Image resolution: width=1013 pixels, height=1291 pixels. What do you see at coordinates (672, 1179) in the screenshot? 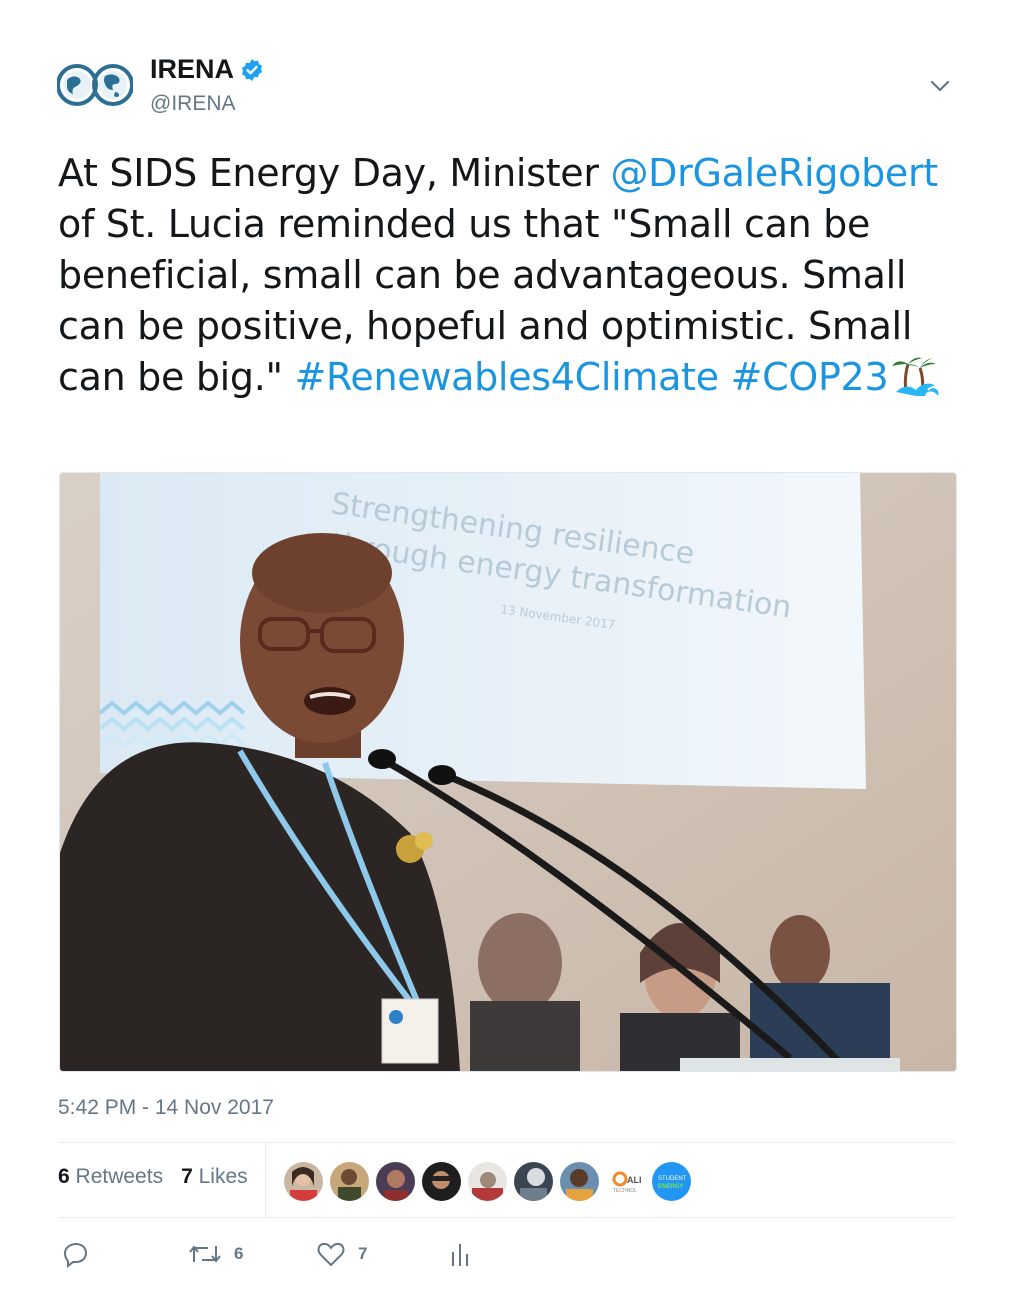
I see `svg-text: STUDENT` at bounding box center [672, 1179].